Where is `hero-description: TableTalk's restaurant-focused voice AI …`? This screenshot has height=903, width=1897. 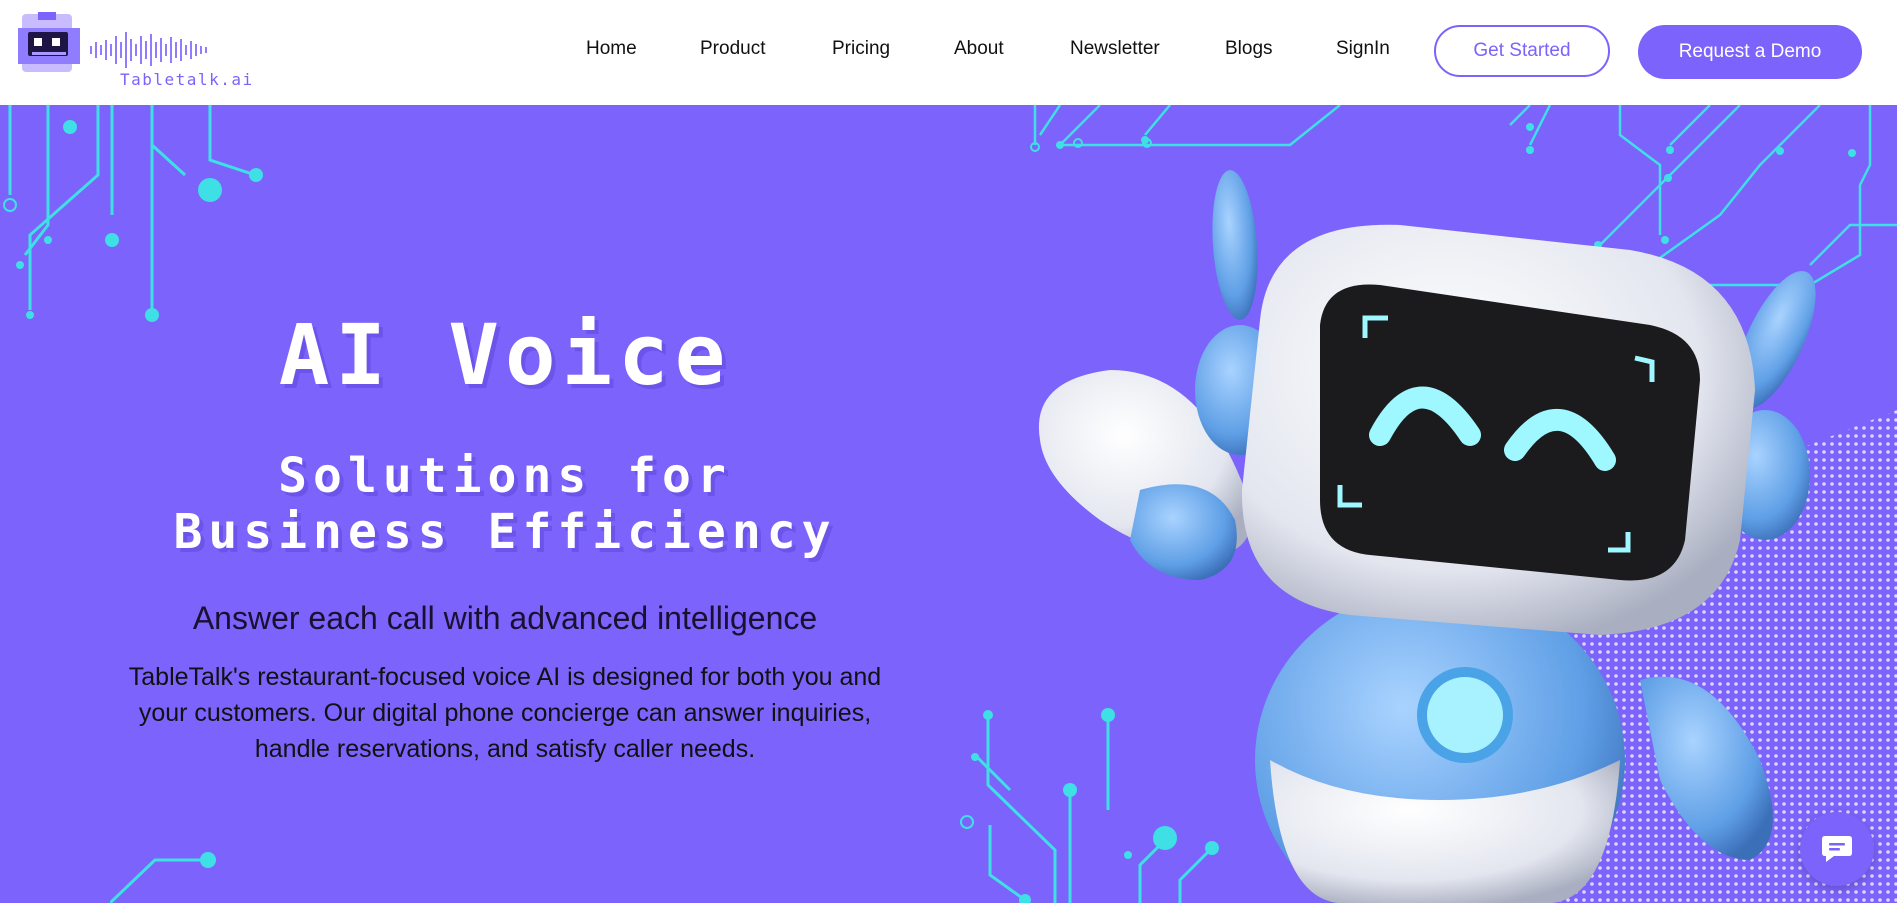 hero-description: TableTalk's restaurant-focused voice AI … is located at coordinates (505, 713).